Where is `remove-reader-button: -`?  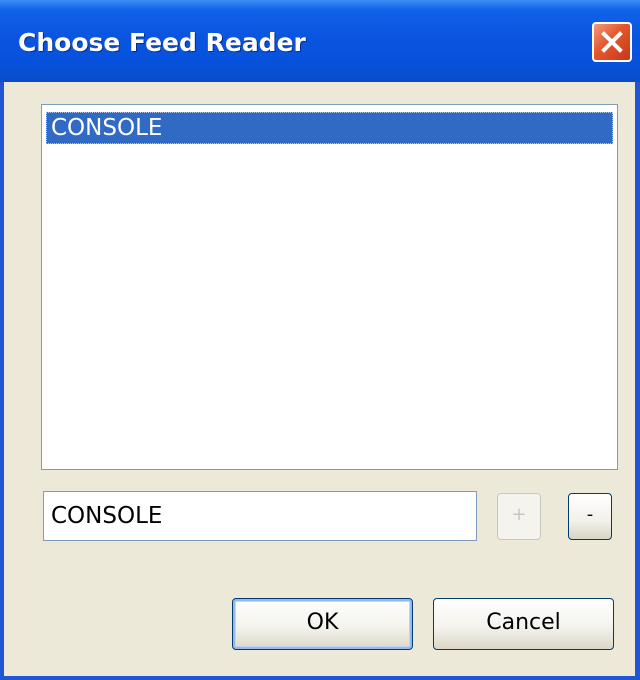 remove-reader-button: - is located at coordinates (590, 516).